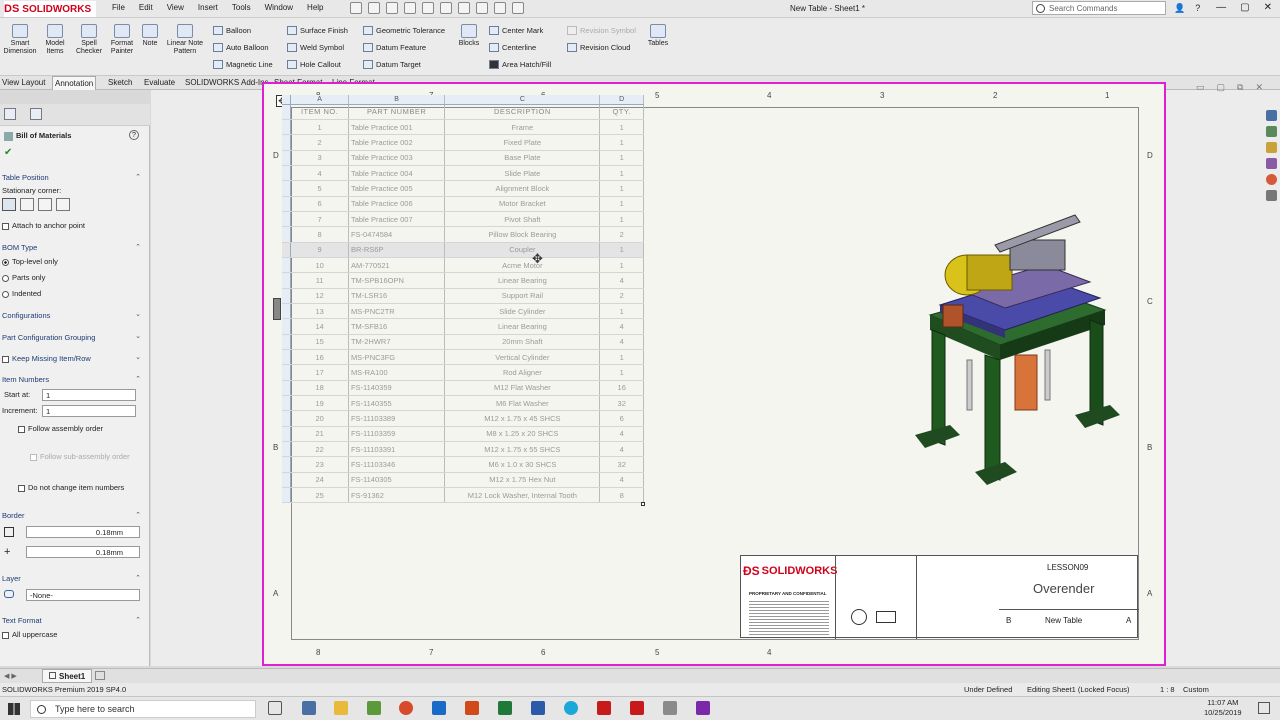 This screenshot has width=1280, height=720. Describe the element at coordinates (464, 8) in the screenshot. I see `select-icon` at that location.